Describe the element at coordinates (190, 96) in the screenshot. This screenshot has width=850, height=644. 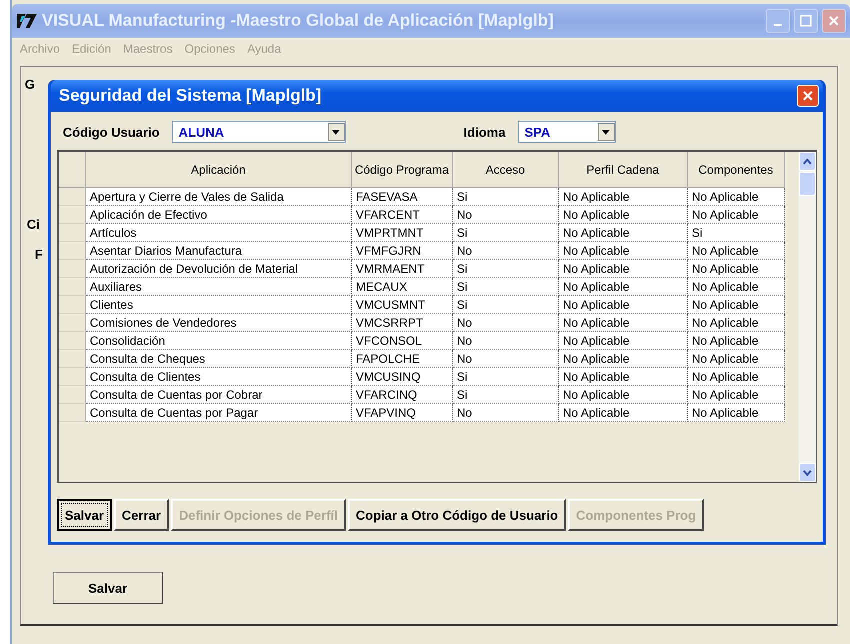
I see `dialog-title: Seguridad del Sistema [Maplglb]` at that location.